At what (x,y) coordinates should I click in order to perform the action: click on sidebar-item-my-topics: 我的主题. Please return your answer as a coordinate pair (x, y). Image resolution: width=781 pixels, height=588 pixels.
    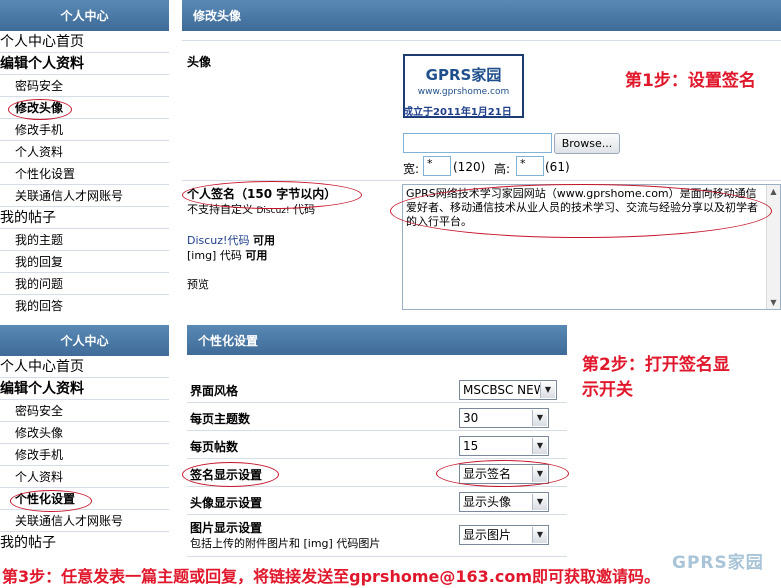
    Looking at the image, I should click on (84, 240).